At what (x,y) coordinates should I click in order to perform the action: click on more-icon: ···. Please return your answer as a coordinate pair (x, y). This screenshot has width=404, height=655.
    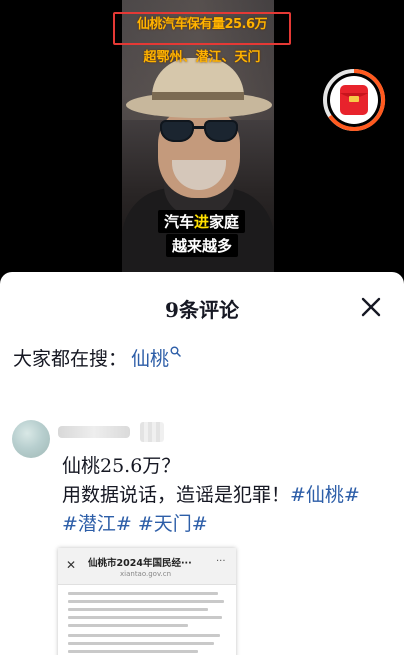
    Looking at the image, I should click on (221, 561).